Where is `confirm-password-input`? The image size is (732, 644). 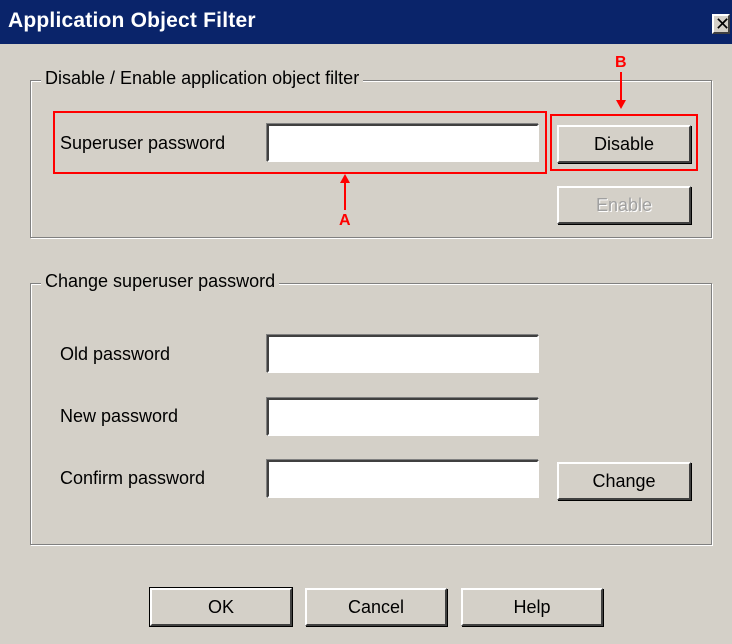 confirm-password-input is located at coordinates (403, 479).